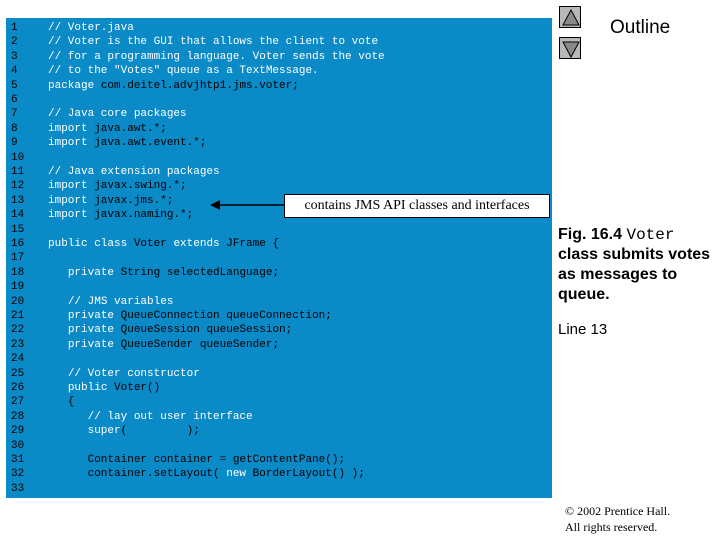 This screenshot has height=540, width=720. What do you see at coordinates (223, 316) in the screenshot?
I see `code-token: QueueConnection queueConnection;` at bounding box center [223, 316].